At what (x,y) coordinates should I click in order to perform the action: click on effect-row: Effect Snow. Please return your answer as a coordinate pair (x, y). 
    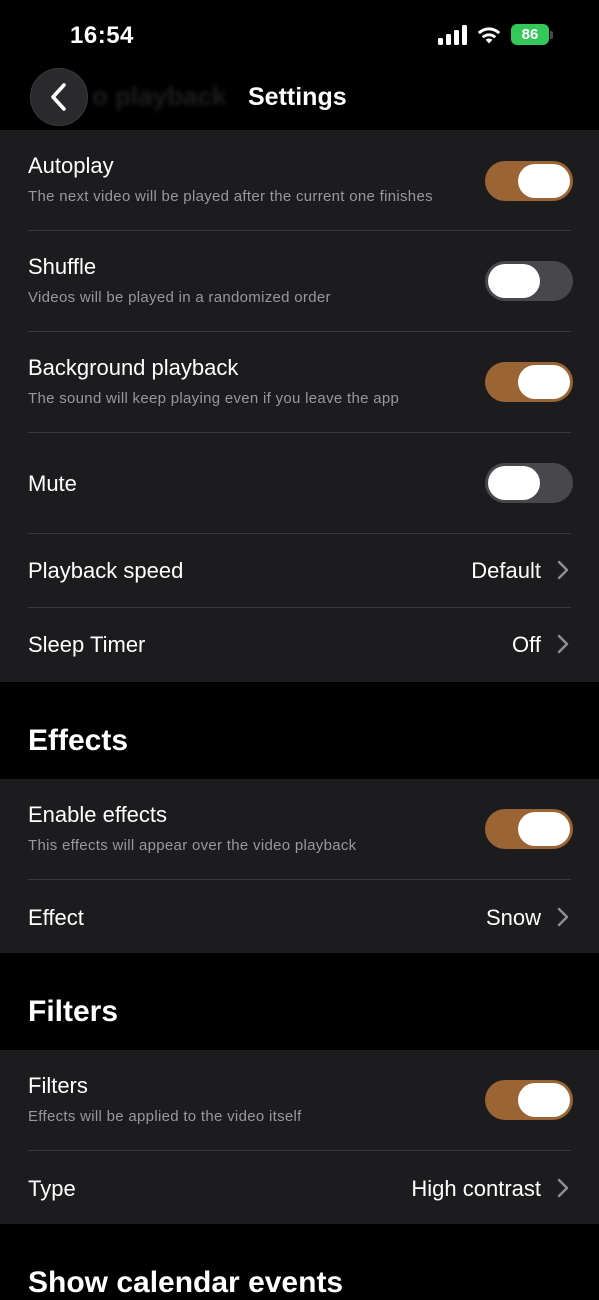
    Looking at the image, I should click on (299, 916).